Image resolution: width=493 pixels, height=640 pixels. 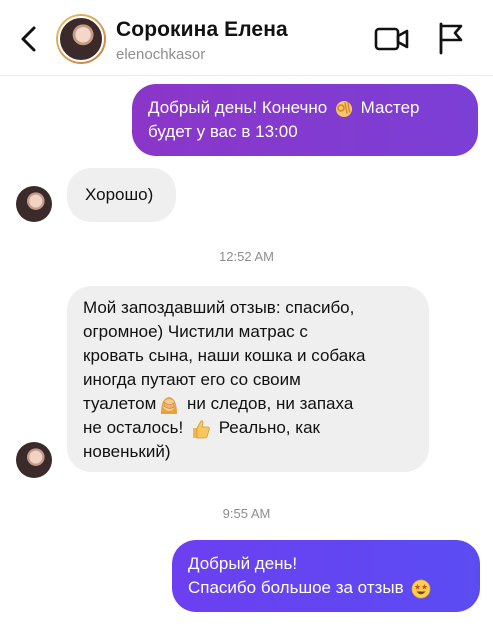 What do you see at coordinates (29, 39) in the screenshot?
I see `chevron-left-icon` at bounding box center [29, 39].